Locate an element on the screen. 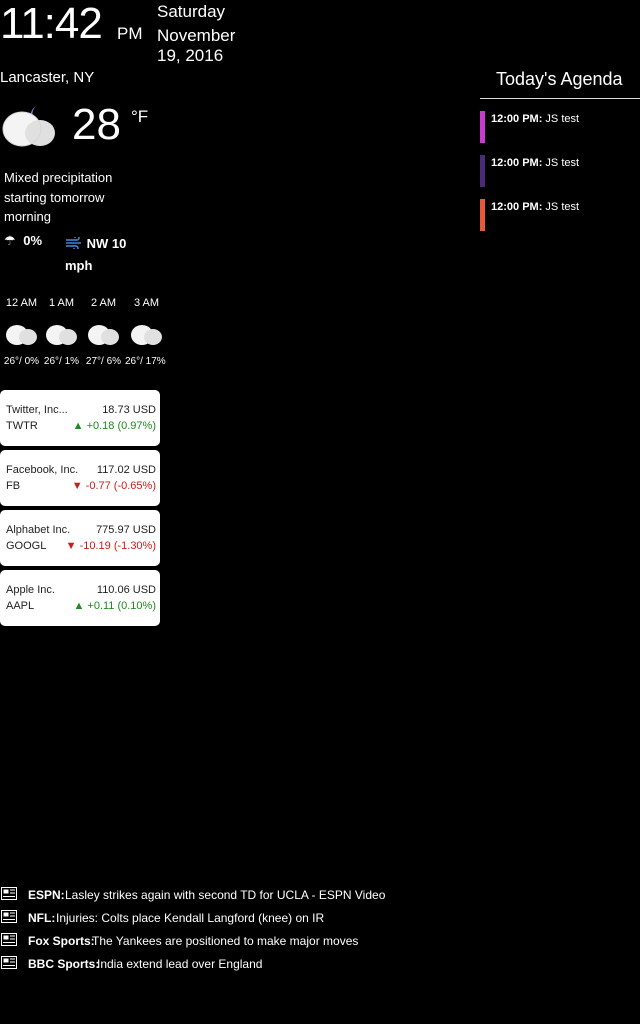 The height and width of the screenshot is (1024, 640). current-weather: 28 °F is located at coordinates (85, 128).